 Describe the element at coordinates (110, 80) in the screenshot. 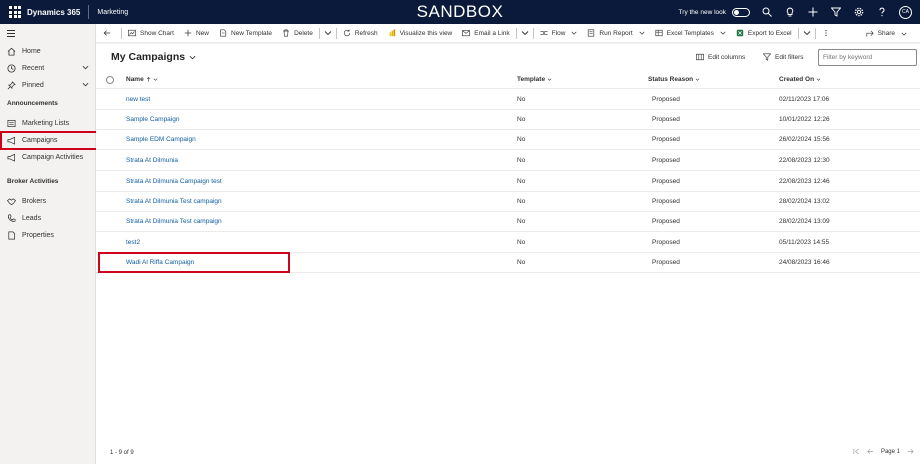

I see `select-all-radio` at that location.